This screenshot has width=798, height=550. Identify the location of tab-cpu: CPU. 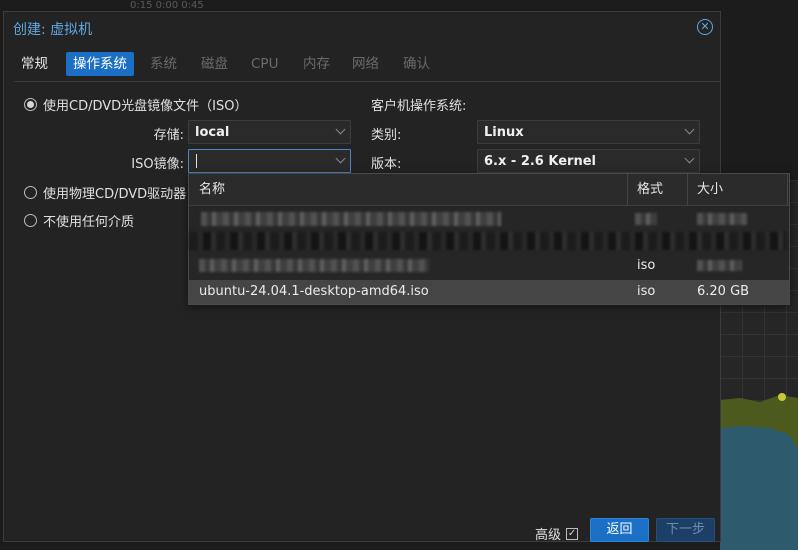
(264, 64).